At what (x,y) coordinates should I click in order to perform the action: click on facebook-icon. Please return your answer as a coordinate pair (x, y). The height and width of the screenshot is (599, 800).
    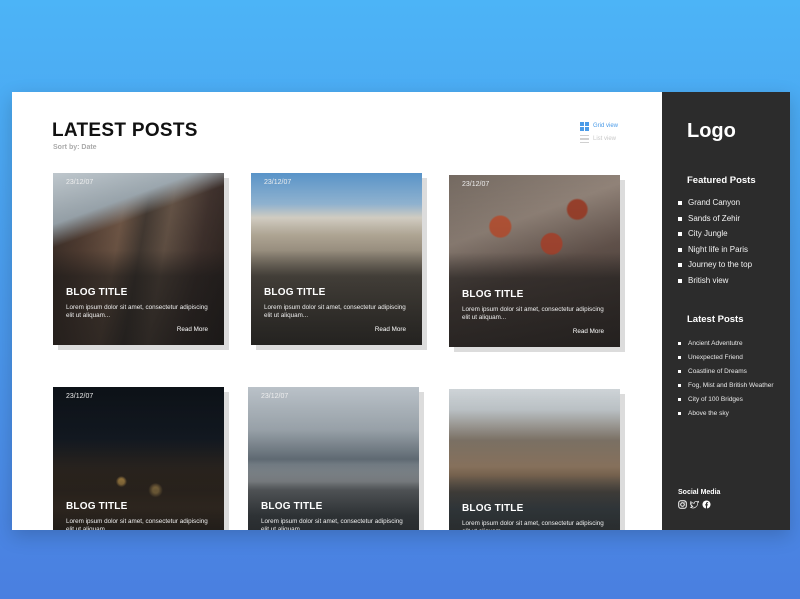
    Looking at the image, I should click on (706, 504).